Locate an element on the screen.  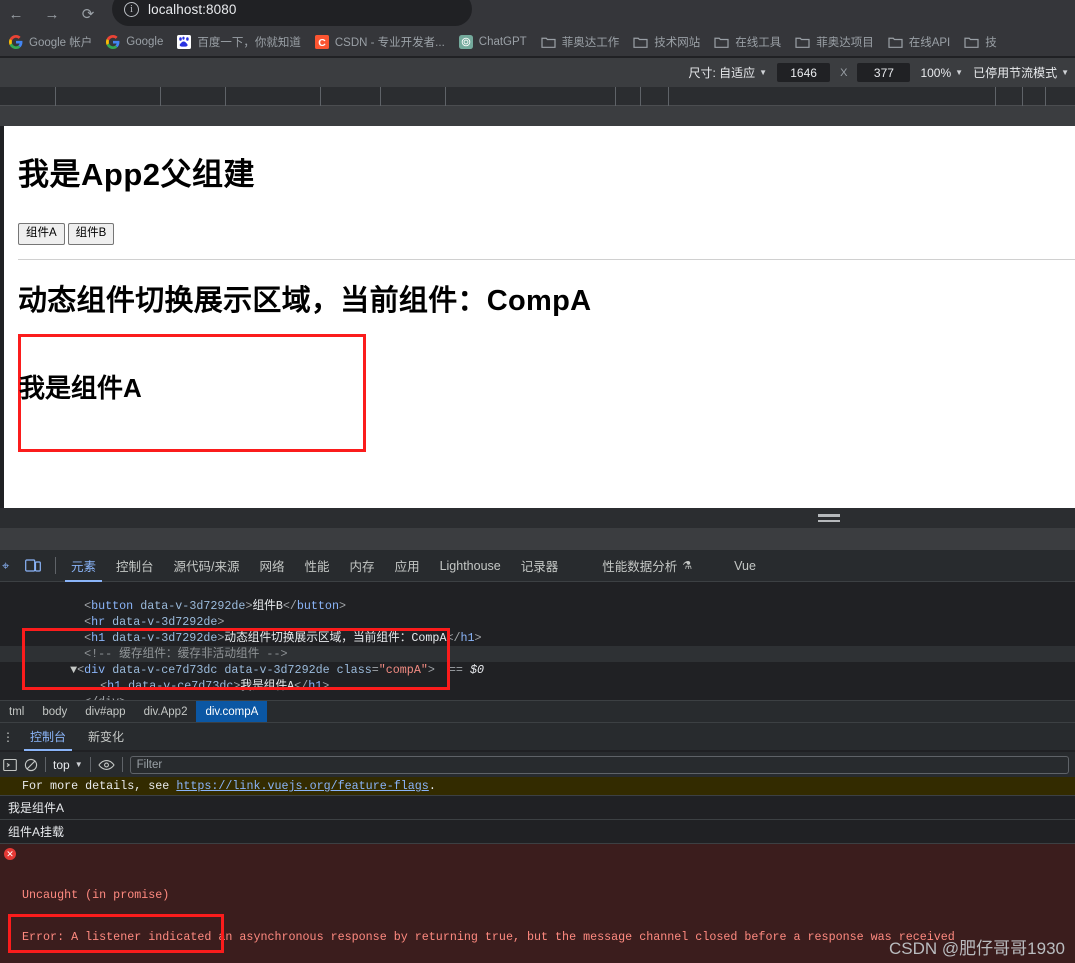
bookmark-folder: 在线工具 is located at coordinates (747, 42).